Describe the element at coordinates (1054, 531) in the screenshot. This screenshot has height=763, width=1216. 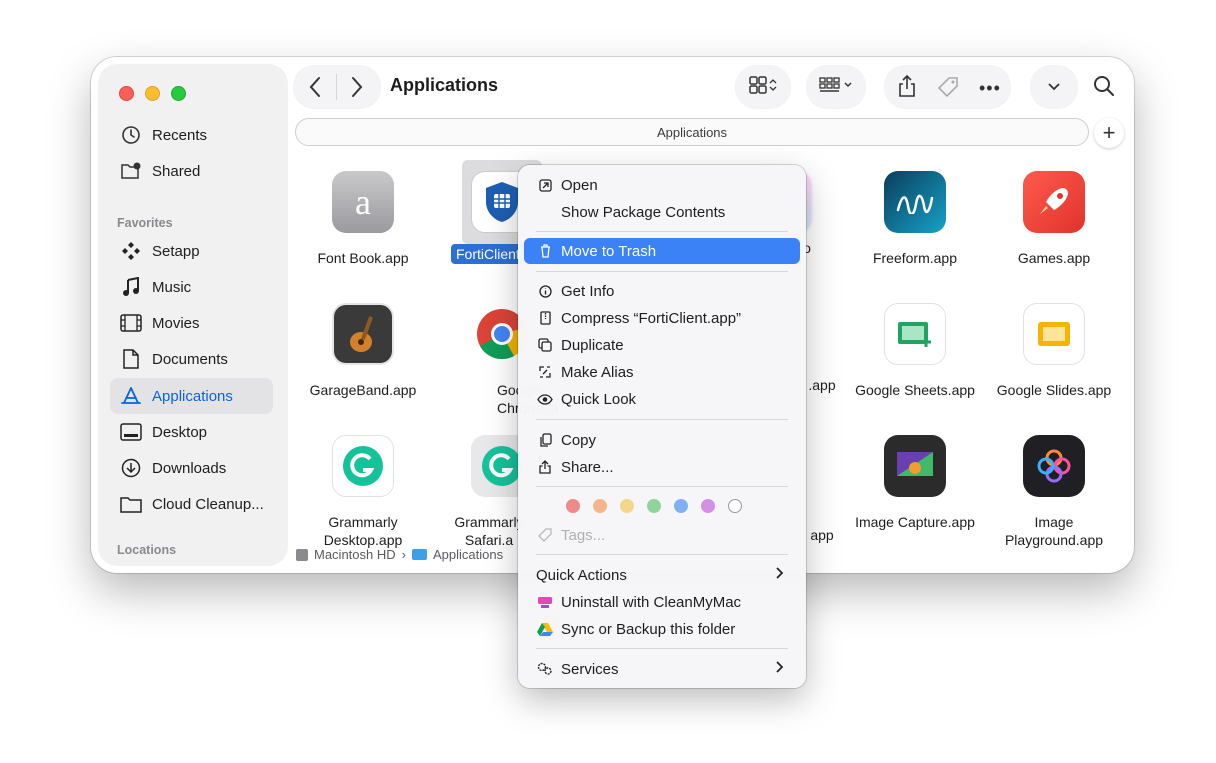
I see `app-label: Image Playground.app` at that location.